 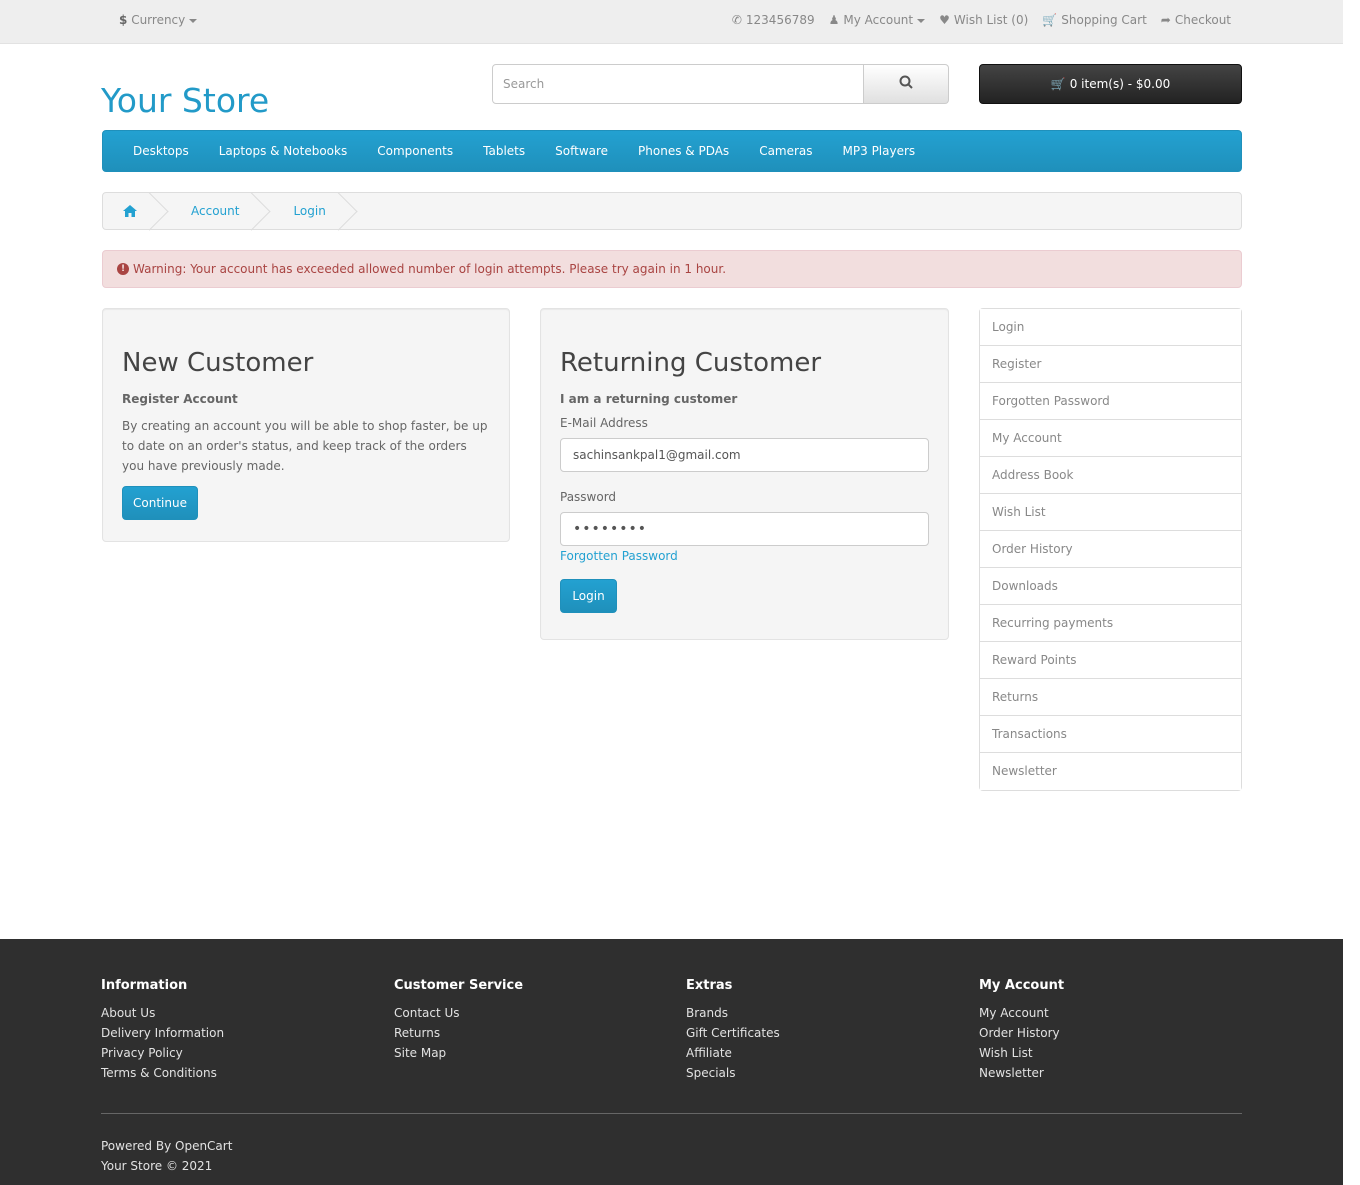 I want to click on footer-link: Brands, so click(x=733, y=1013).